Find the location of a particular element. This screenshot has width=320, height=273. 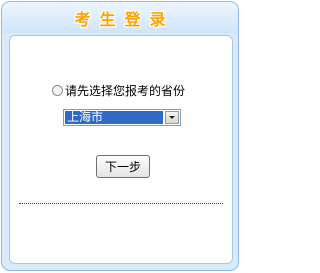

province-select-value: 上海市 is located at coordinates (114, 117).